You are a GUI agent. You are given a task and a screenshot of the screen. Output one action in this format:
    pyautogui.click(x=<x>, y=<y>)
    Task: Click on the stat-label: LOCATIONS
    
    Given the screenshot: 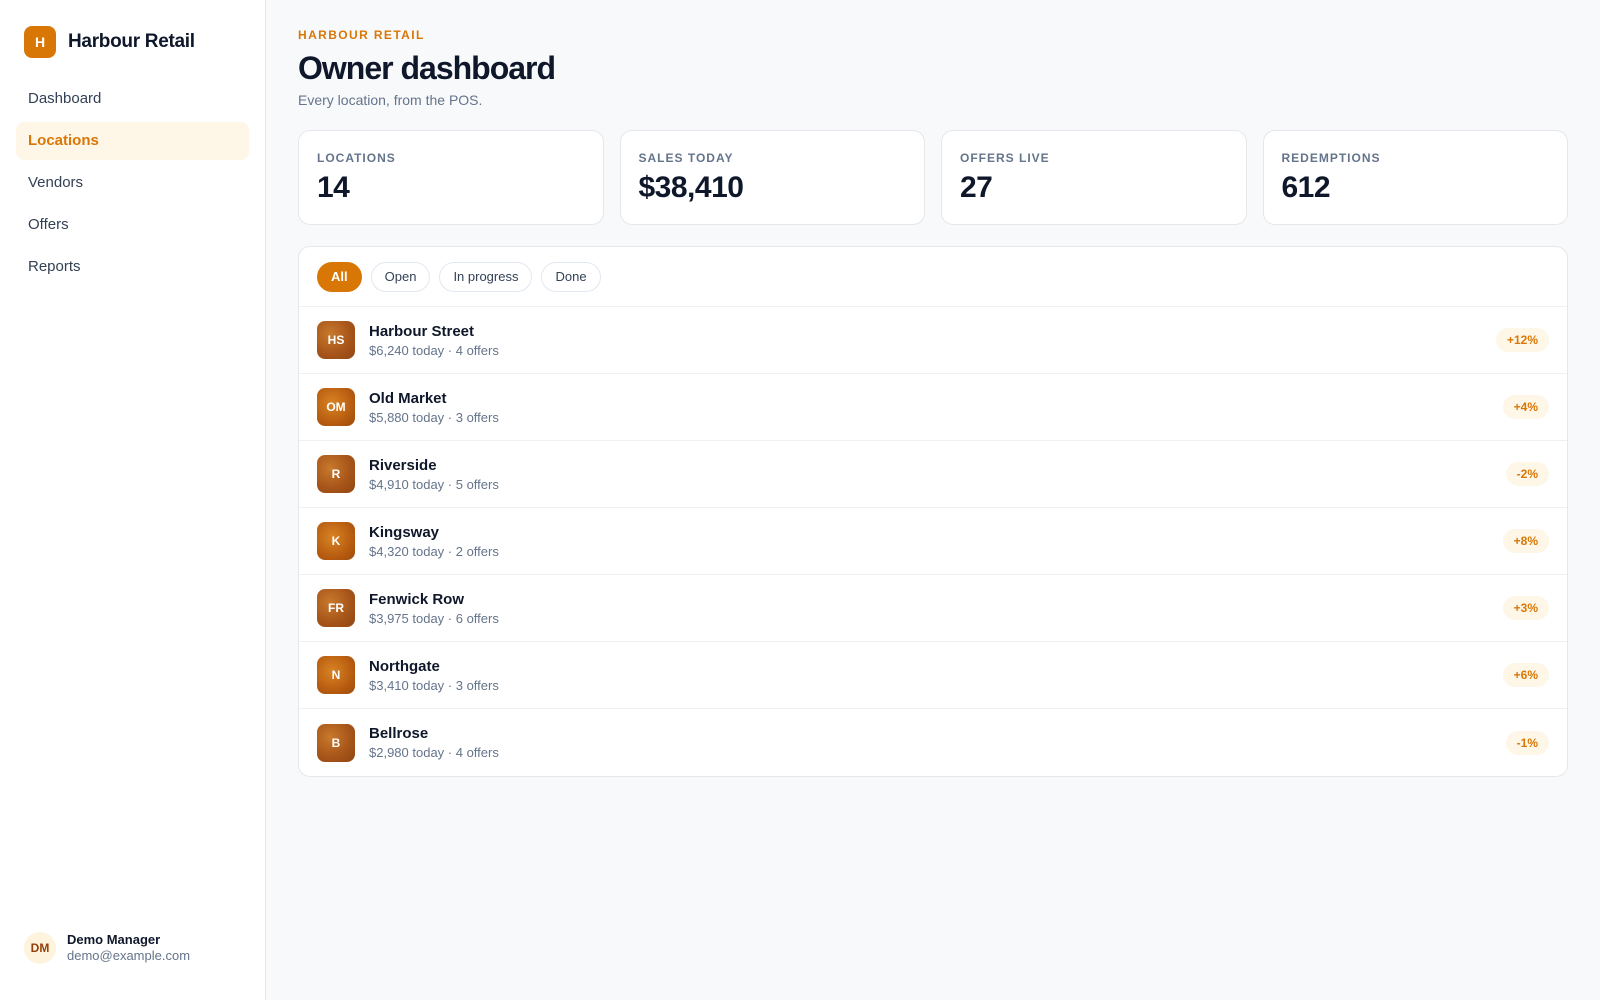 What is the action you would take?
    pyautogui.click(x=356, y=158)
    